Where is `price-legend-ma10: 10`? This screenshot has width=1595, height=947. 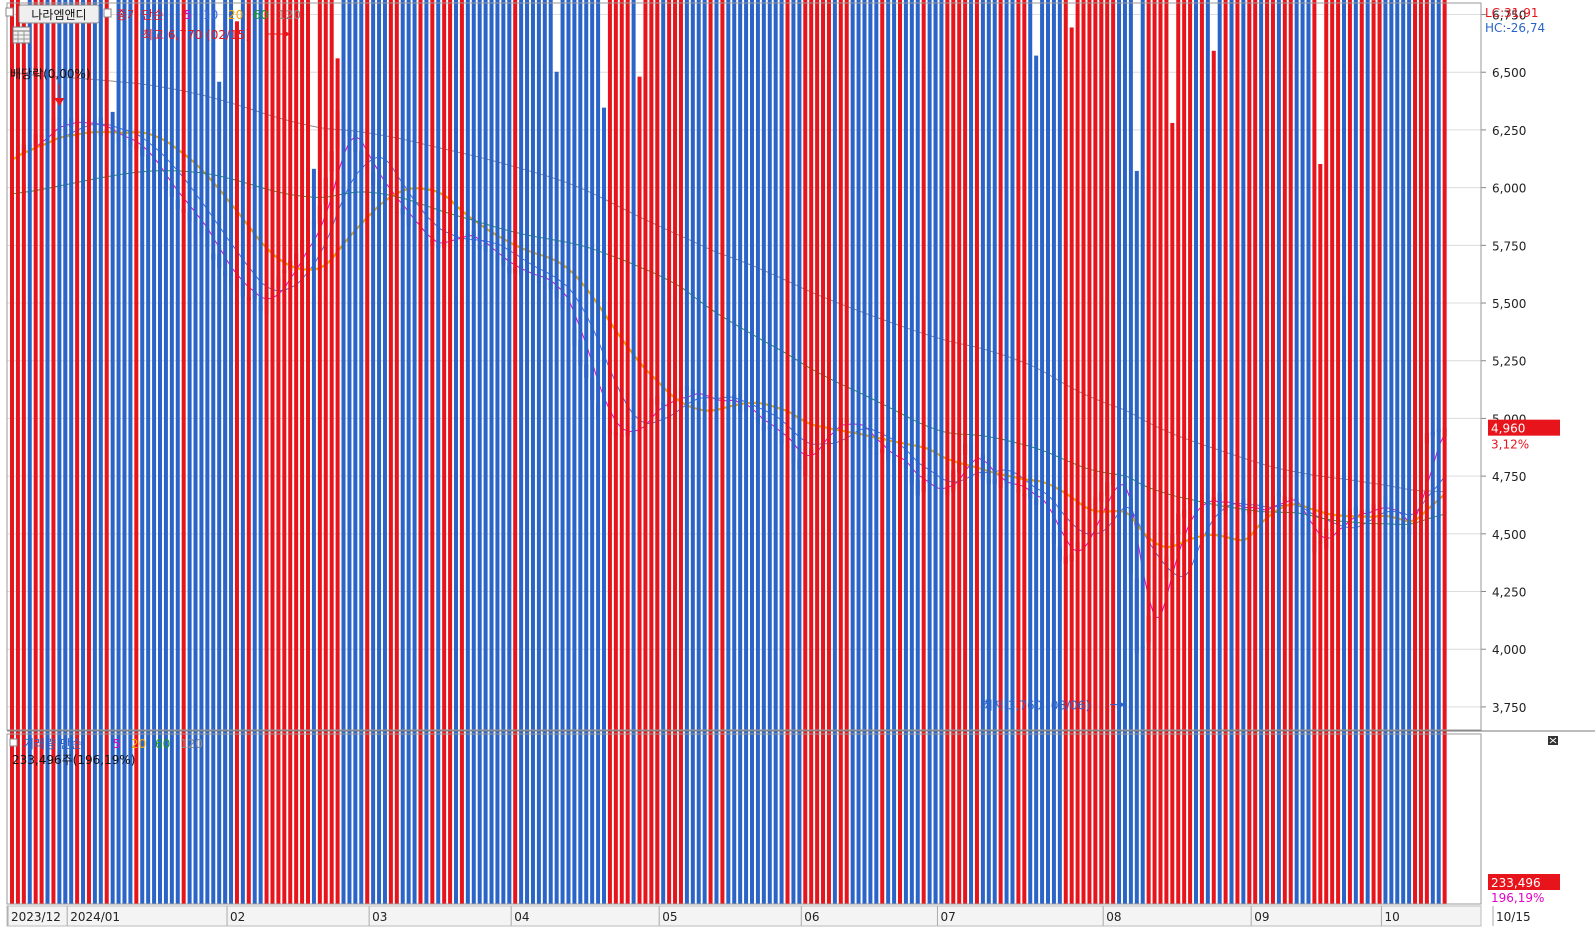 price-legend-ma10: 10 is located at coordinates (210, 15).